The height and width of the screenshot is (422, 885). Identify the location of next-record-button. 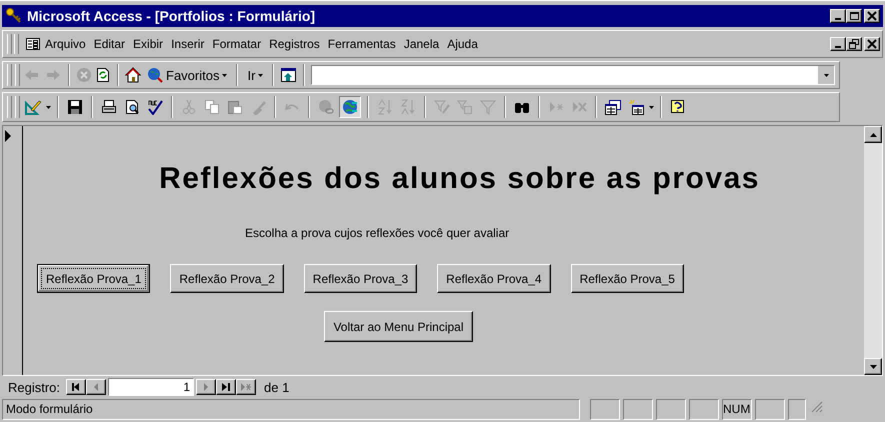
(206, 387).